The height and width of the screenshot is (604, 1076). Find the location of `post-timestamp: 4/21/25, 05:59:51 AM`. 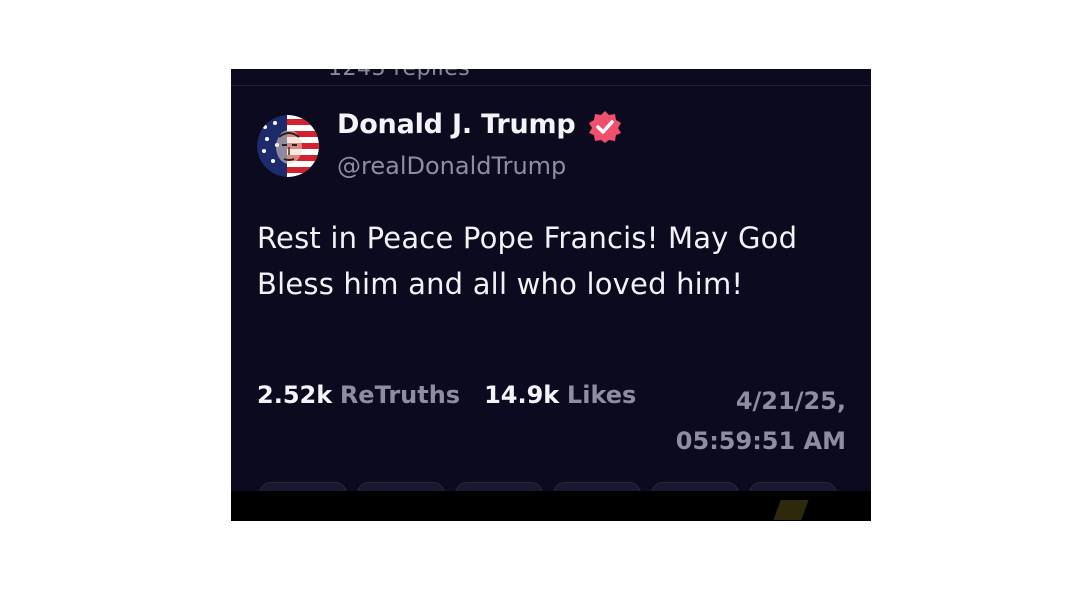

post-timestamp: 4/21/25, 05:59:51 AM is located at coordinates (761, 421).